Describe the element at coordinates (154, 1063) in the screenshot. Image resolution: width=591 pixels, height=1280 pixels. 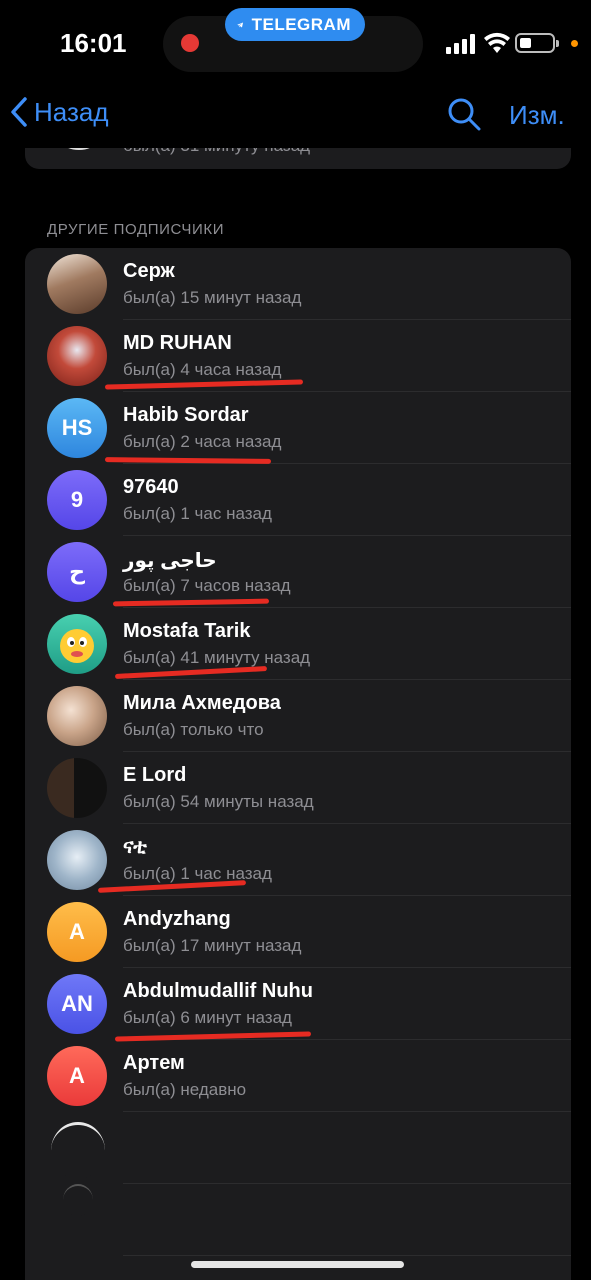
I see `member-name: Артем` at that location.